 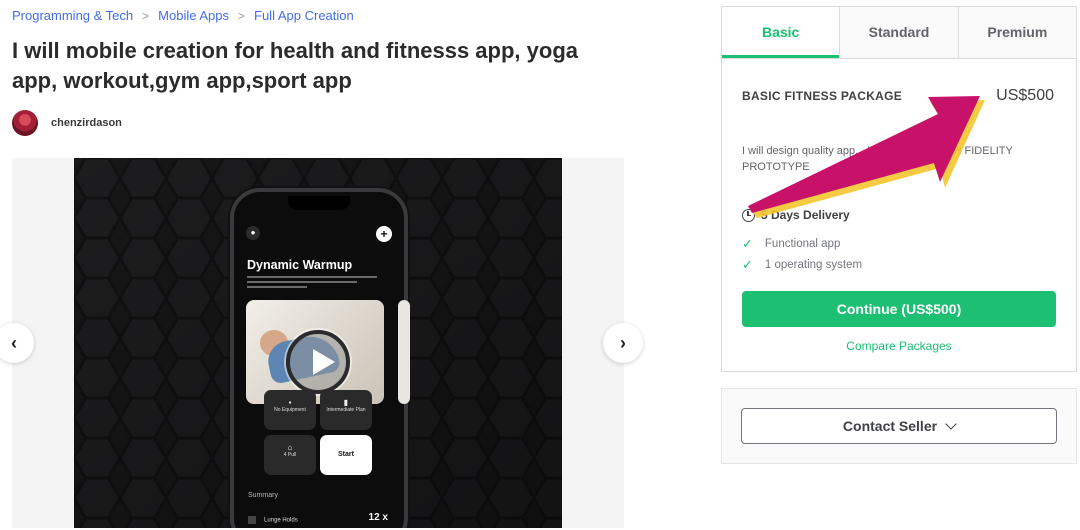 What do you see at coordinates (318, 362) in the screenshot?
I see `play-icon` at bounding box center [318, 362].